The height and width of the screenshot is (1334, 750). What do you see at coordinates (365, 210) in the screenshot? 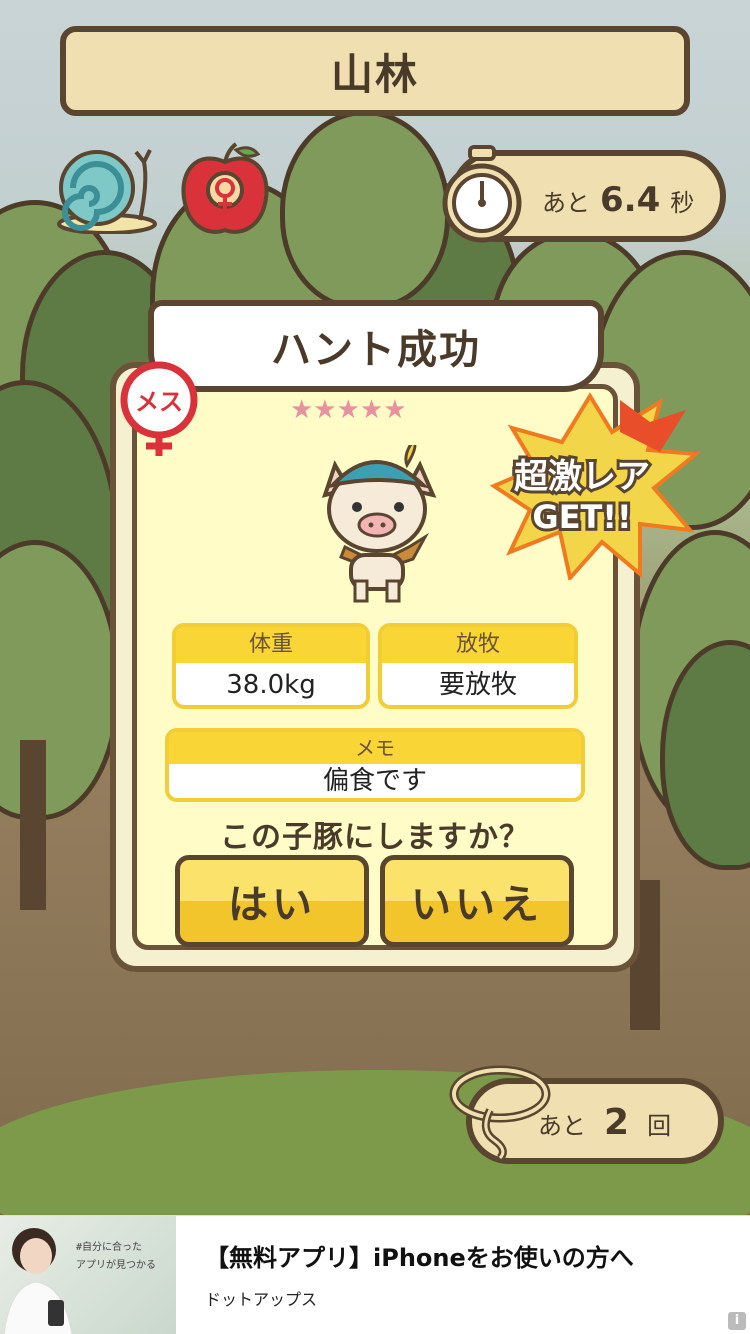
I see `tree` at bounding box center [365, 210].